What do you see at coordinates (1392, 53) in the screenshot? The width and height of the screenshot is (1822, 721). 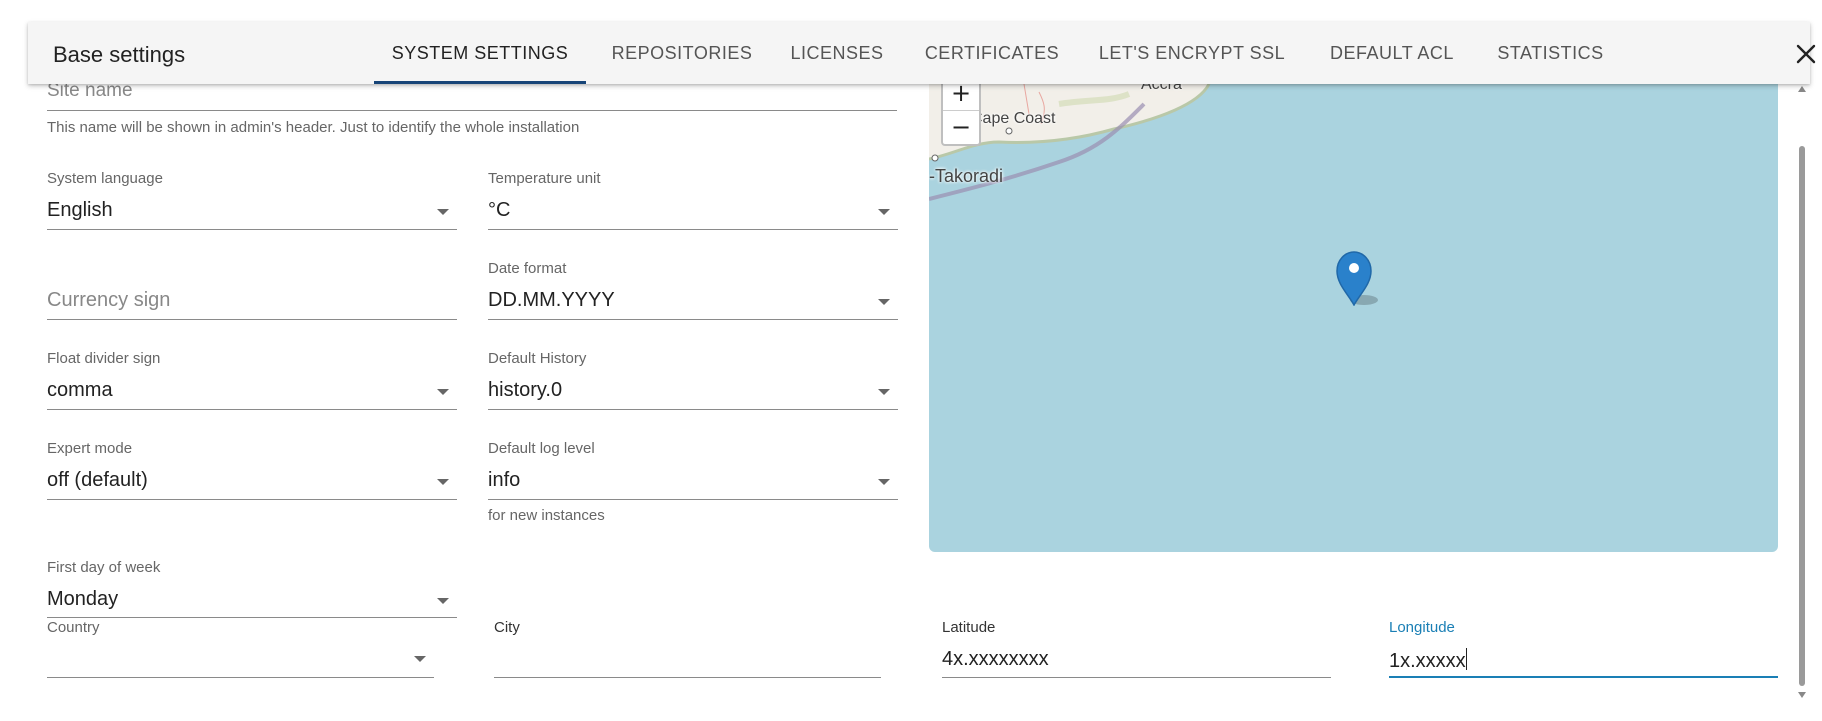 I see `tab-default-acl: DEFAULT ACL` at bounding box center [1392, 53].